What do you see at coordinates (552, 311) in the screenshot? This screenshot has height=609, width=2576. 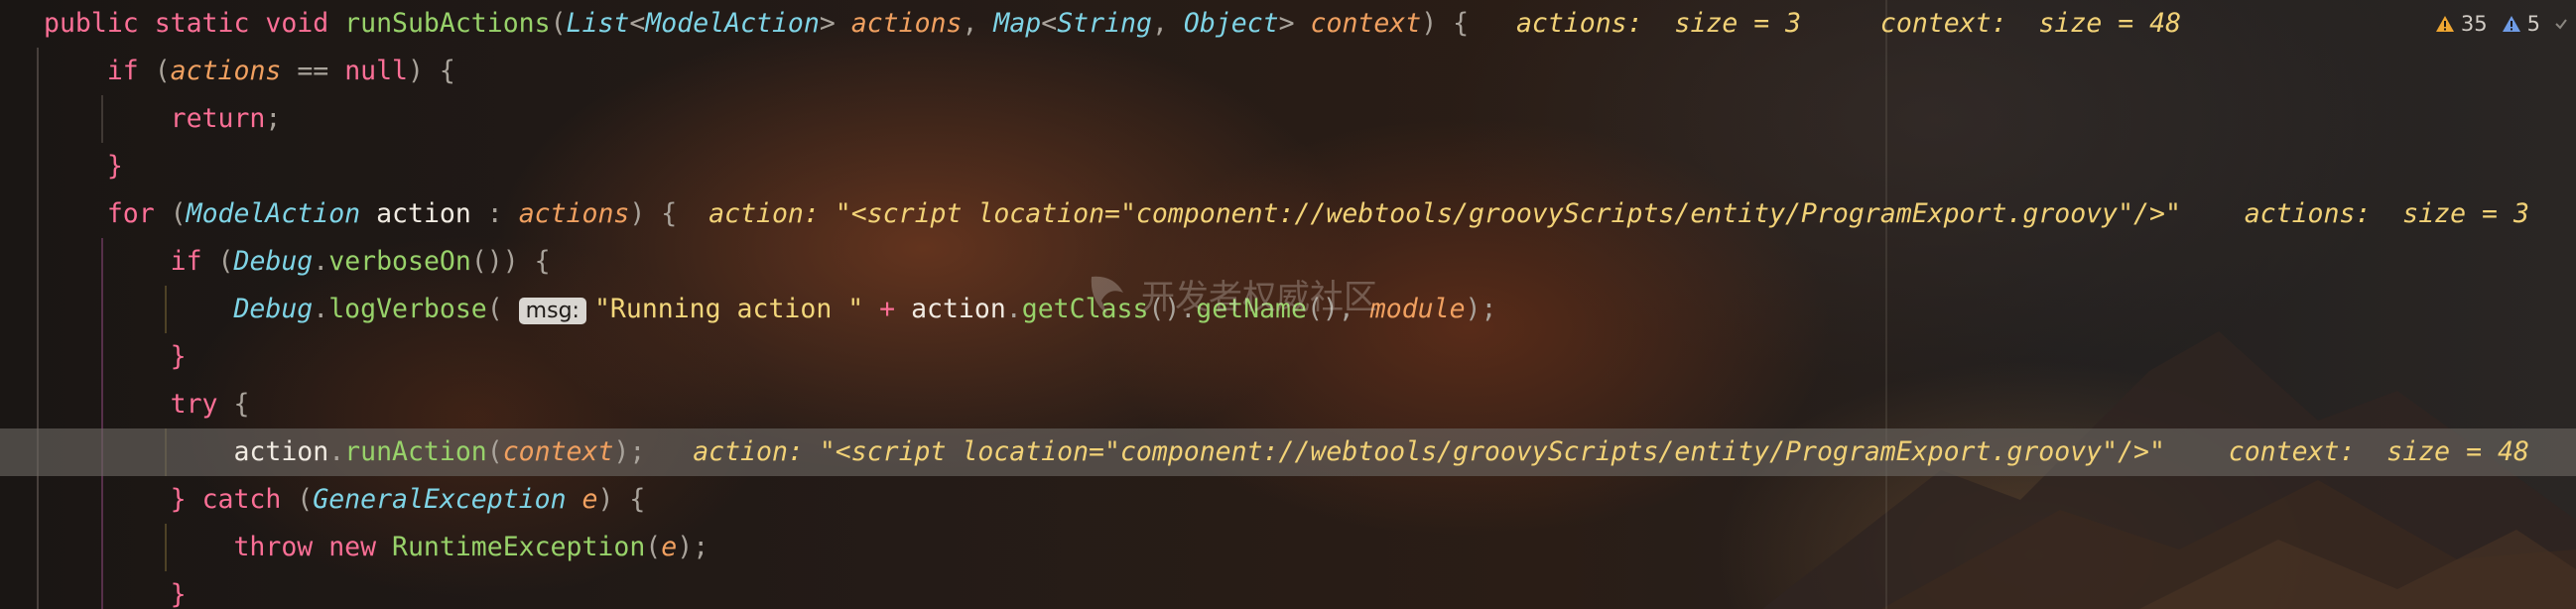 I see `parameter-hint: msg:` at bounding box center [552, 311].